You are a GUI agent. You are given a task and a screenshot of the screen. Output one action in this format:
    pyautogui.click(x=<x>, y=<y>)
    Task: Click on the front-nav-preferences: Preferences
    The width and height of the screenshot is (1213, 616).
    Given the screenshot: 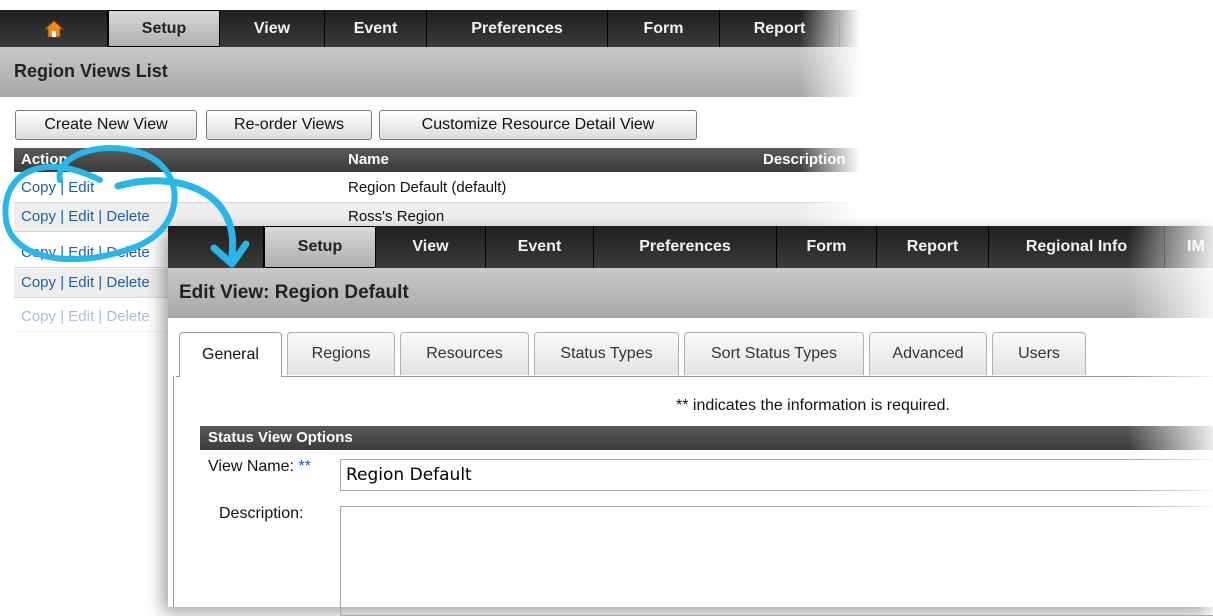 What is the action you would take?
    pyautogui.click(x=685, y=247)
    